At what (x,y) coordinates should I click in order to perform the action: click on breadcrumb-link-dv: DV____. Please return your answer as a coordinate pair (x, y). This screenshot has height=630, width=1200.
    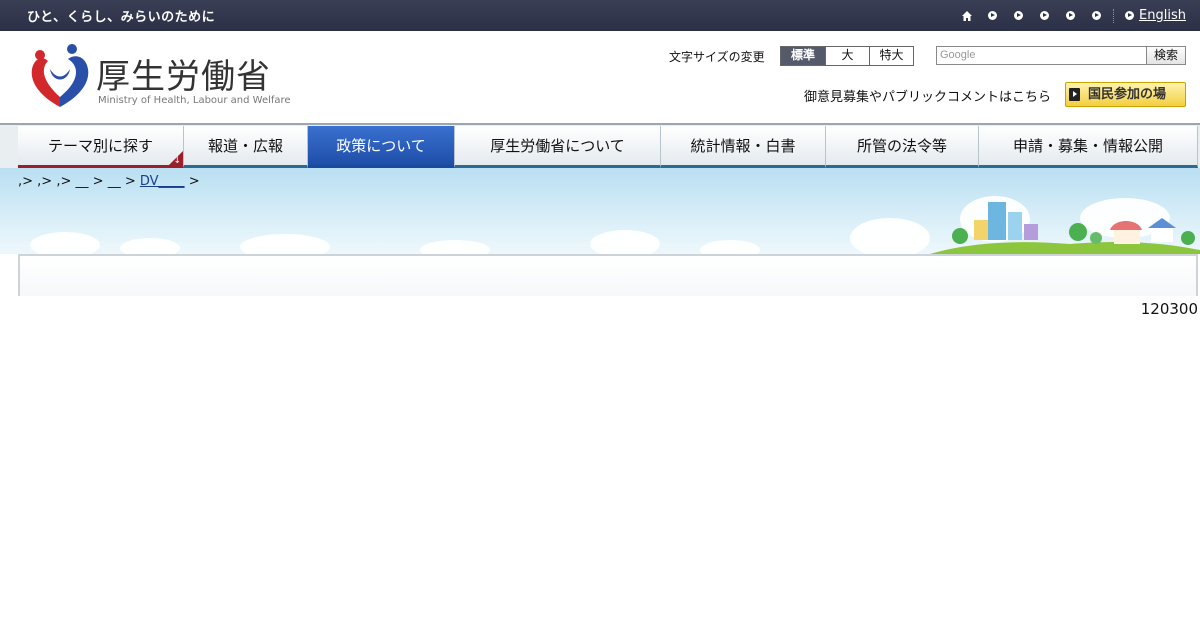
    Looking at the image, I should click on (162, 181).